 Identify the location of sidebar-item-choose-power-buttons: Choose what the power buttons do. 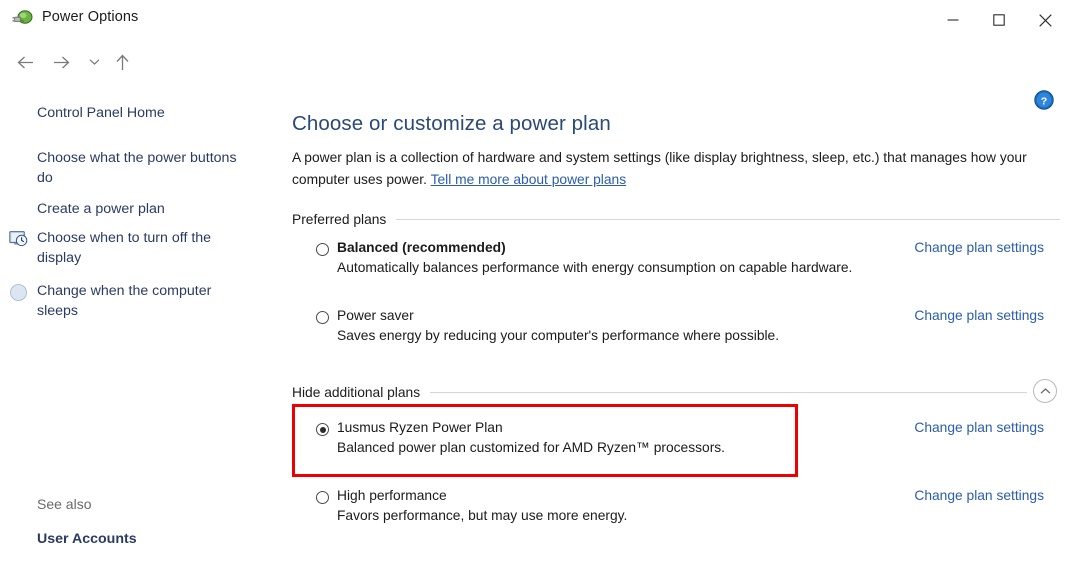
(139, 168).